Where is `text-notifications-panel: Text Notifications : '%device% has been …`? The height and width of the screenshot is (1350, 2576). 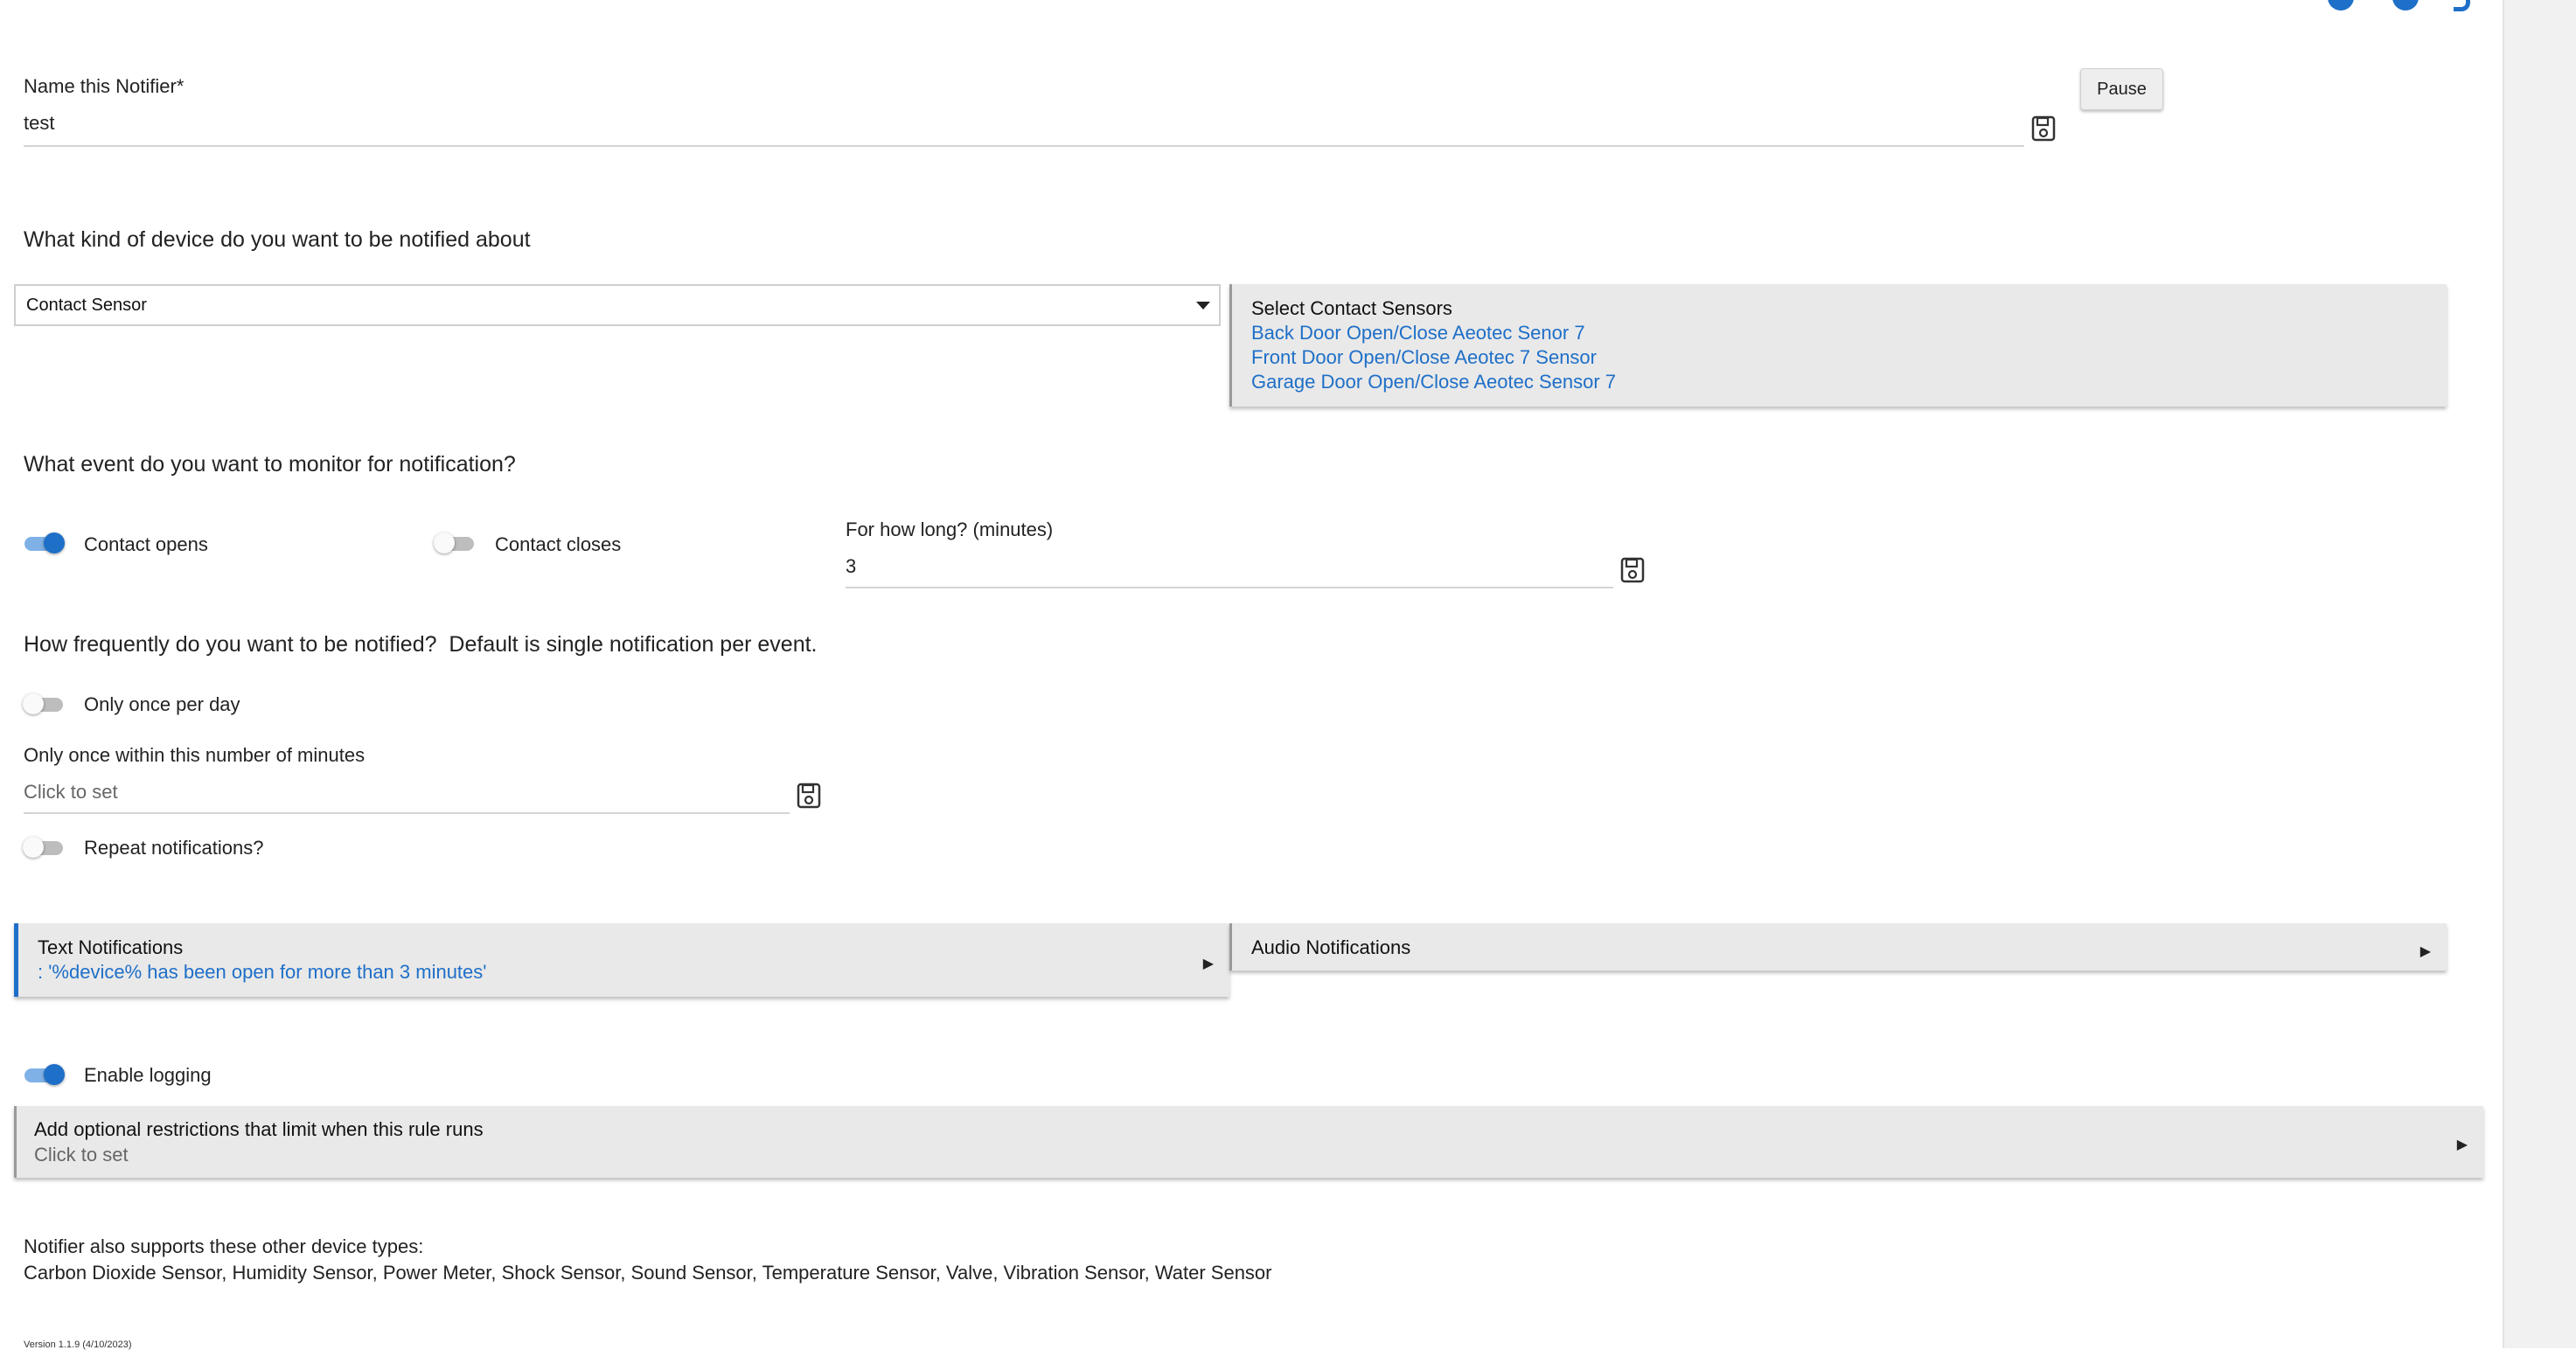 text-notifications-panel: Text Notifications : '%device% has been … is located at coordinates (621, 960).